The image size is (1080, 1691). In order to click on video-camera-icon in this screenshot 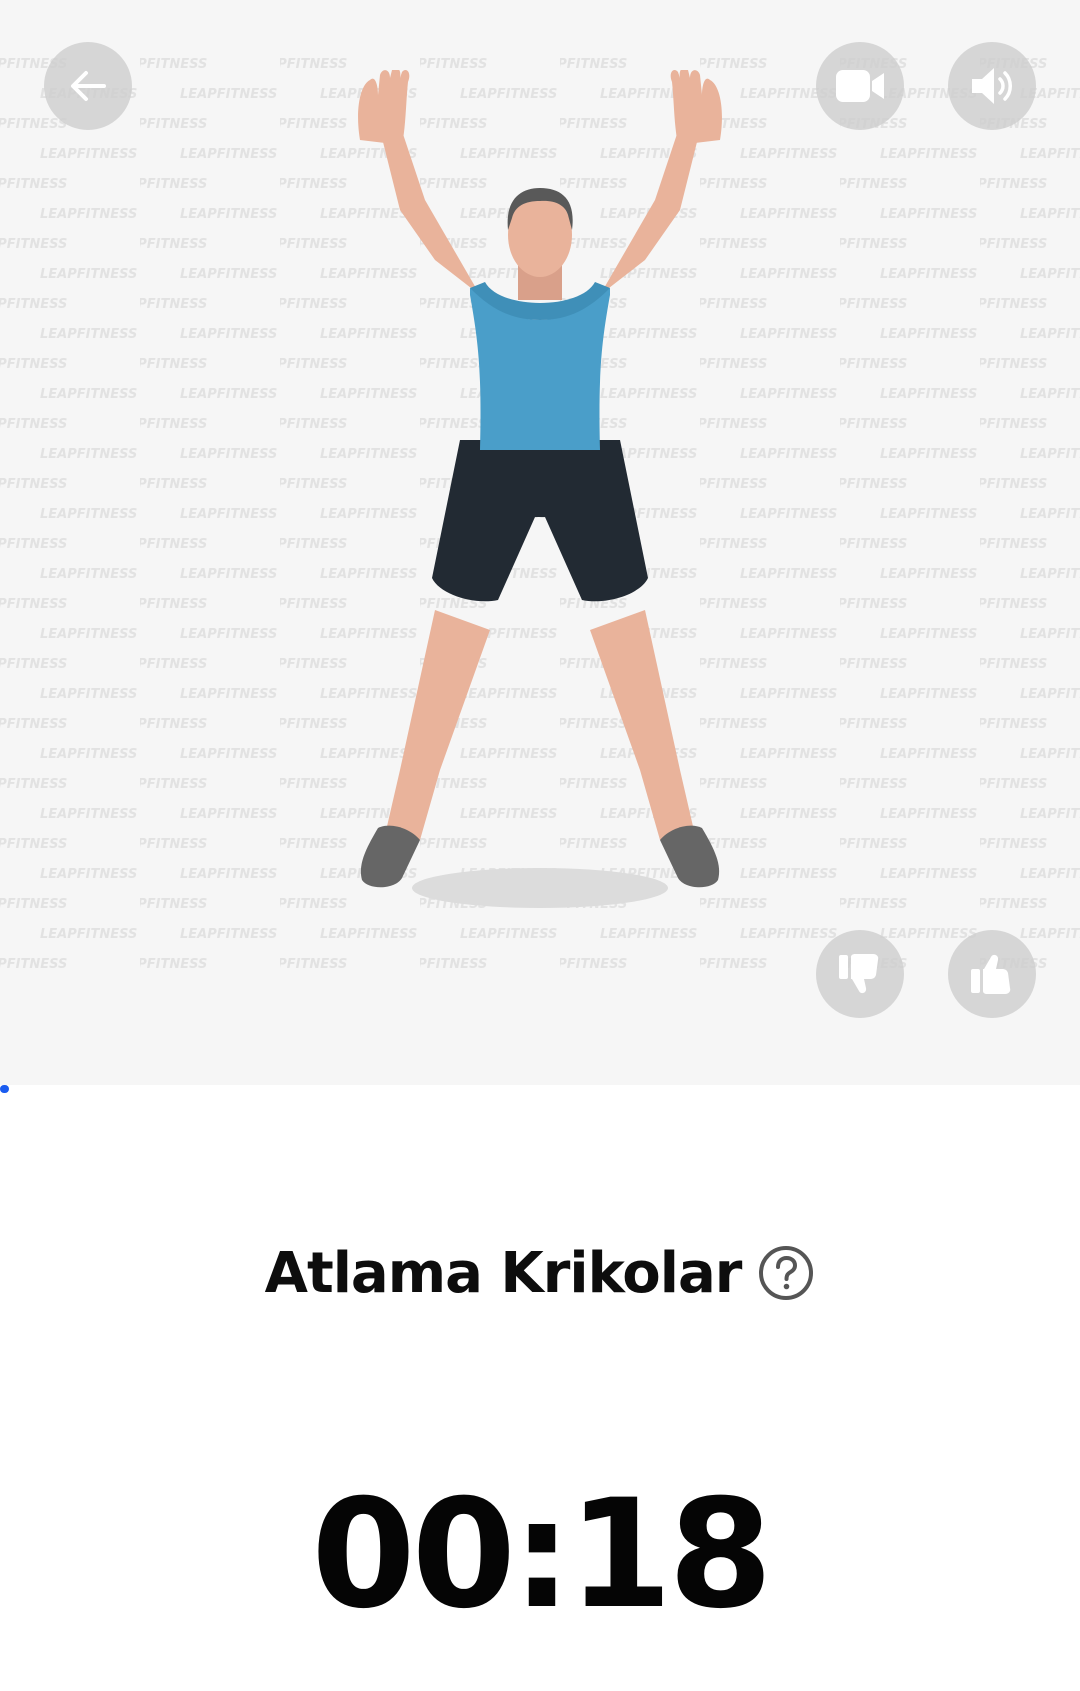, I will do `click(860, 86)`.